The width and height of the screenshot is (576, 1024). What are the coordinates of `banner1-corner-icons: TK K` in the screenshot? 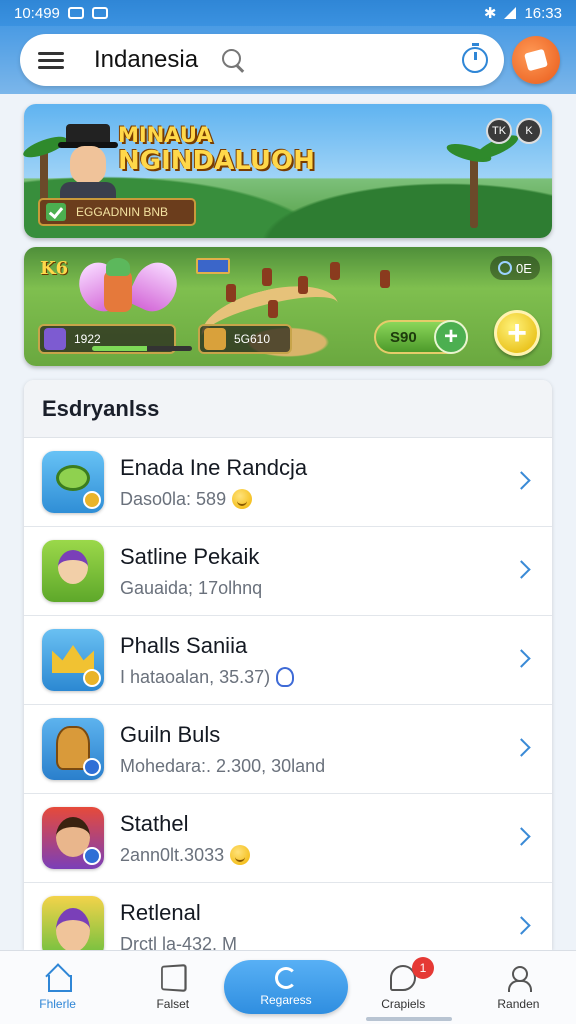 It's located at (514, 131).